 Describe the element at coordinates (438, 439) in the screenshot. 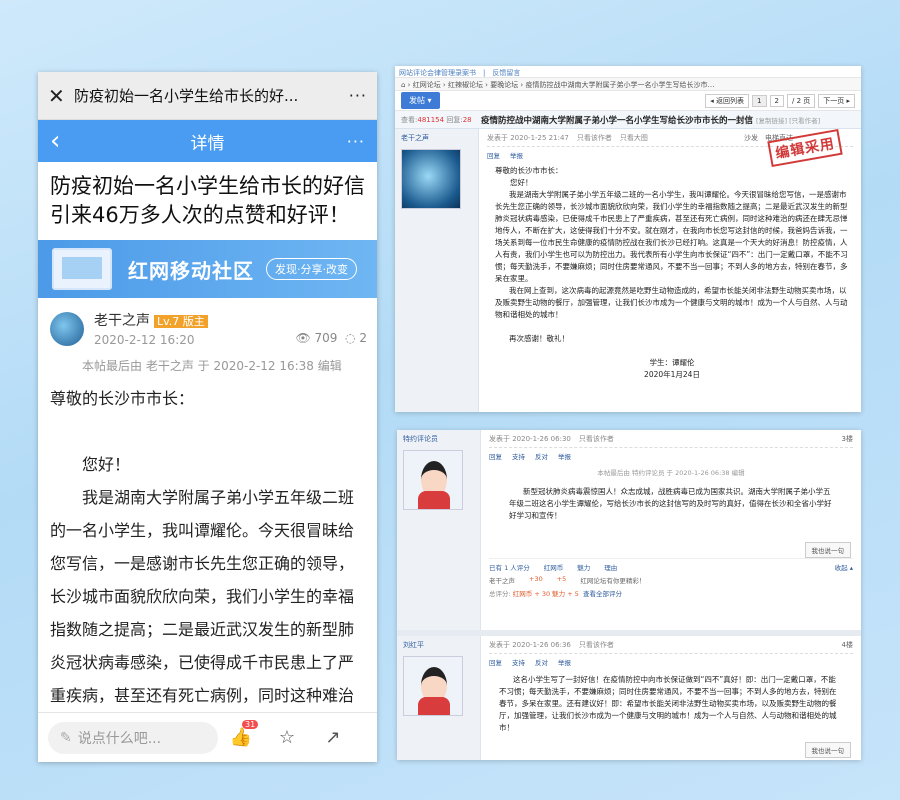

I see `reply-username: 特约评论员` at that location.